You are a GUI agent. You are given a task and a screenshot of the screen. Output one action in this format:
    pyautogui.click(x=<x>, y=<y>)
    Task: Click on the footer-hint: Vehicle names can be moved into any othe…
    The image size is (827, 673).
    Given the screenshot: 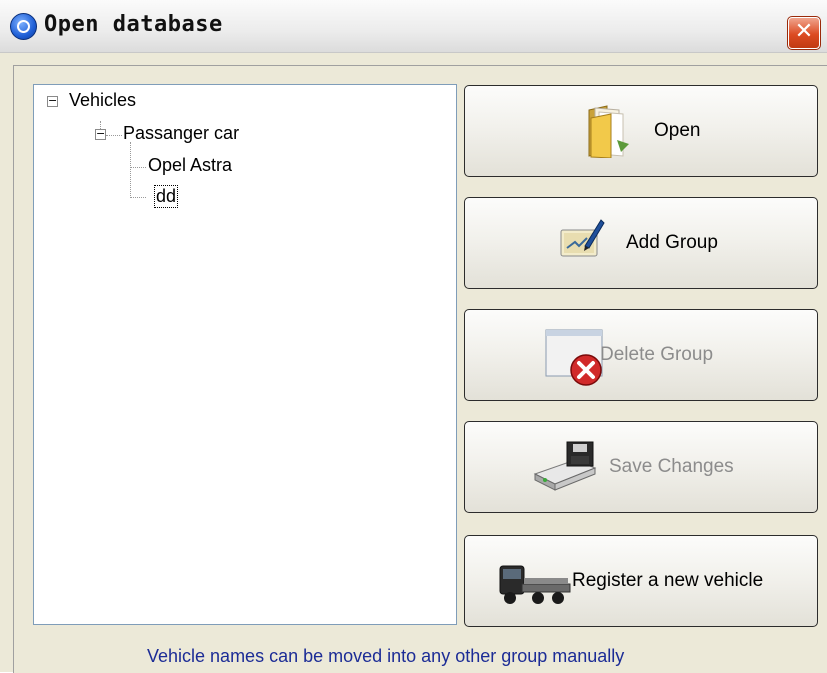 What is the action you would take?
    pyautogui.click(x=386, y=656)
    